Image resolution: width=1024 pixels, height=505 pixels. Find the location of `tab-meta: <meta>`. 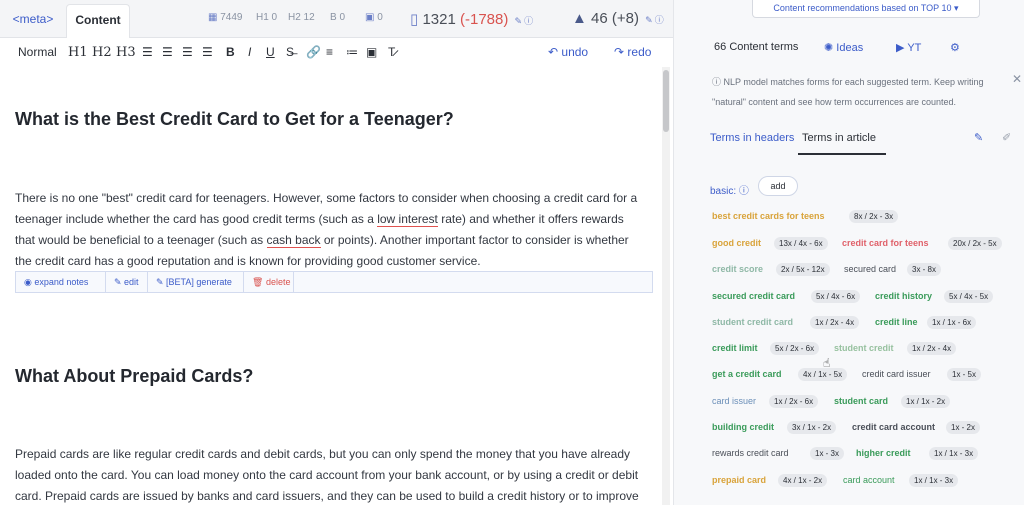

tab-meta: <meta> is located at coordinates (33, 21).